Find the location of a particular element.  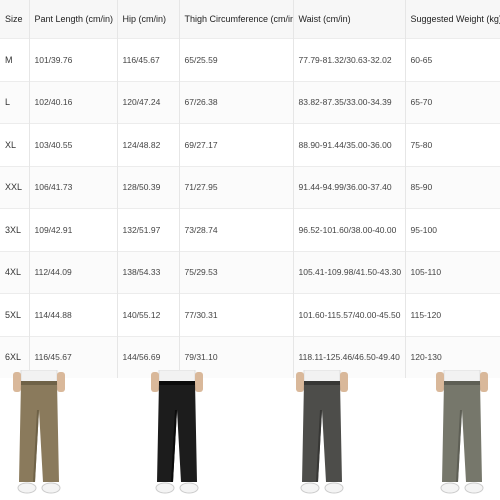

cell-hip: 132/51.97 is located at coordinates (148, 229).